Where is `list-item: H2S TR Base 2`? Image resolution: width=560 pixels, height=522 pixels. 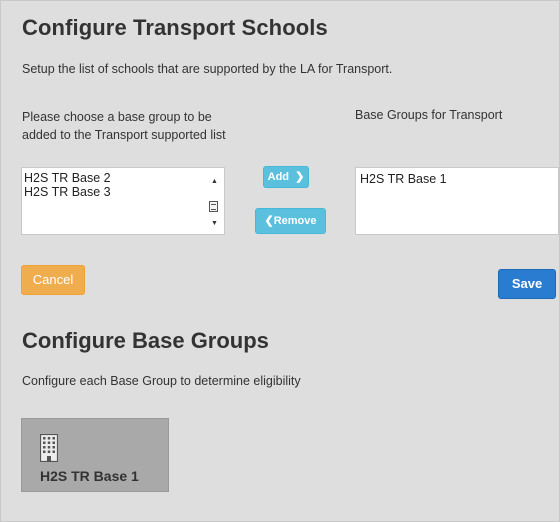 list-item: H2S TR Base 2 is located at coordinates (67, 178).